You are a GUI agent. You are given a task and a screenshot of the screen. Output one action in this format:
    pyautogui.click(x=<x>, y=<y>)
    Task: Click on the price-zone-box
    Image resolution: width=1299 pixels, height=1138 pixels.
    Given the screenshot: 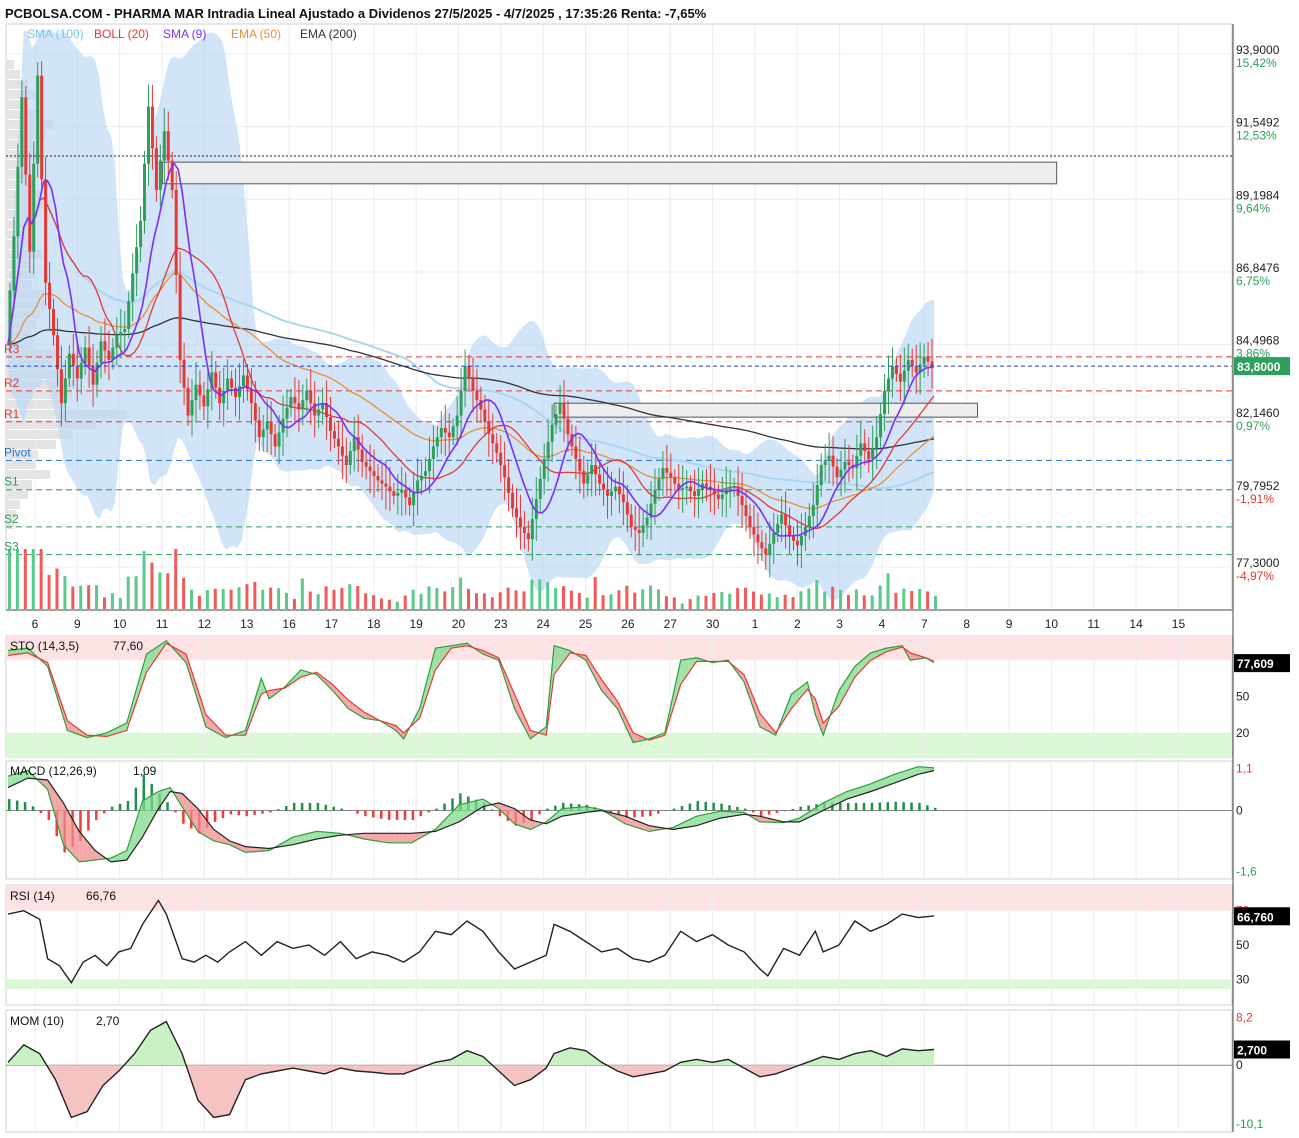 What is the action you would take?
    pyautogui.click(x=609, y=173)
    